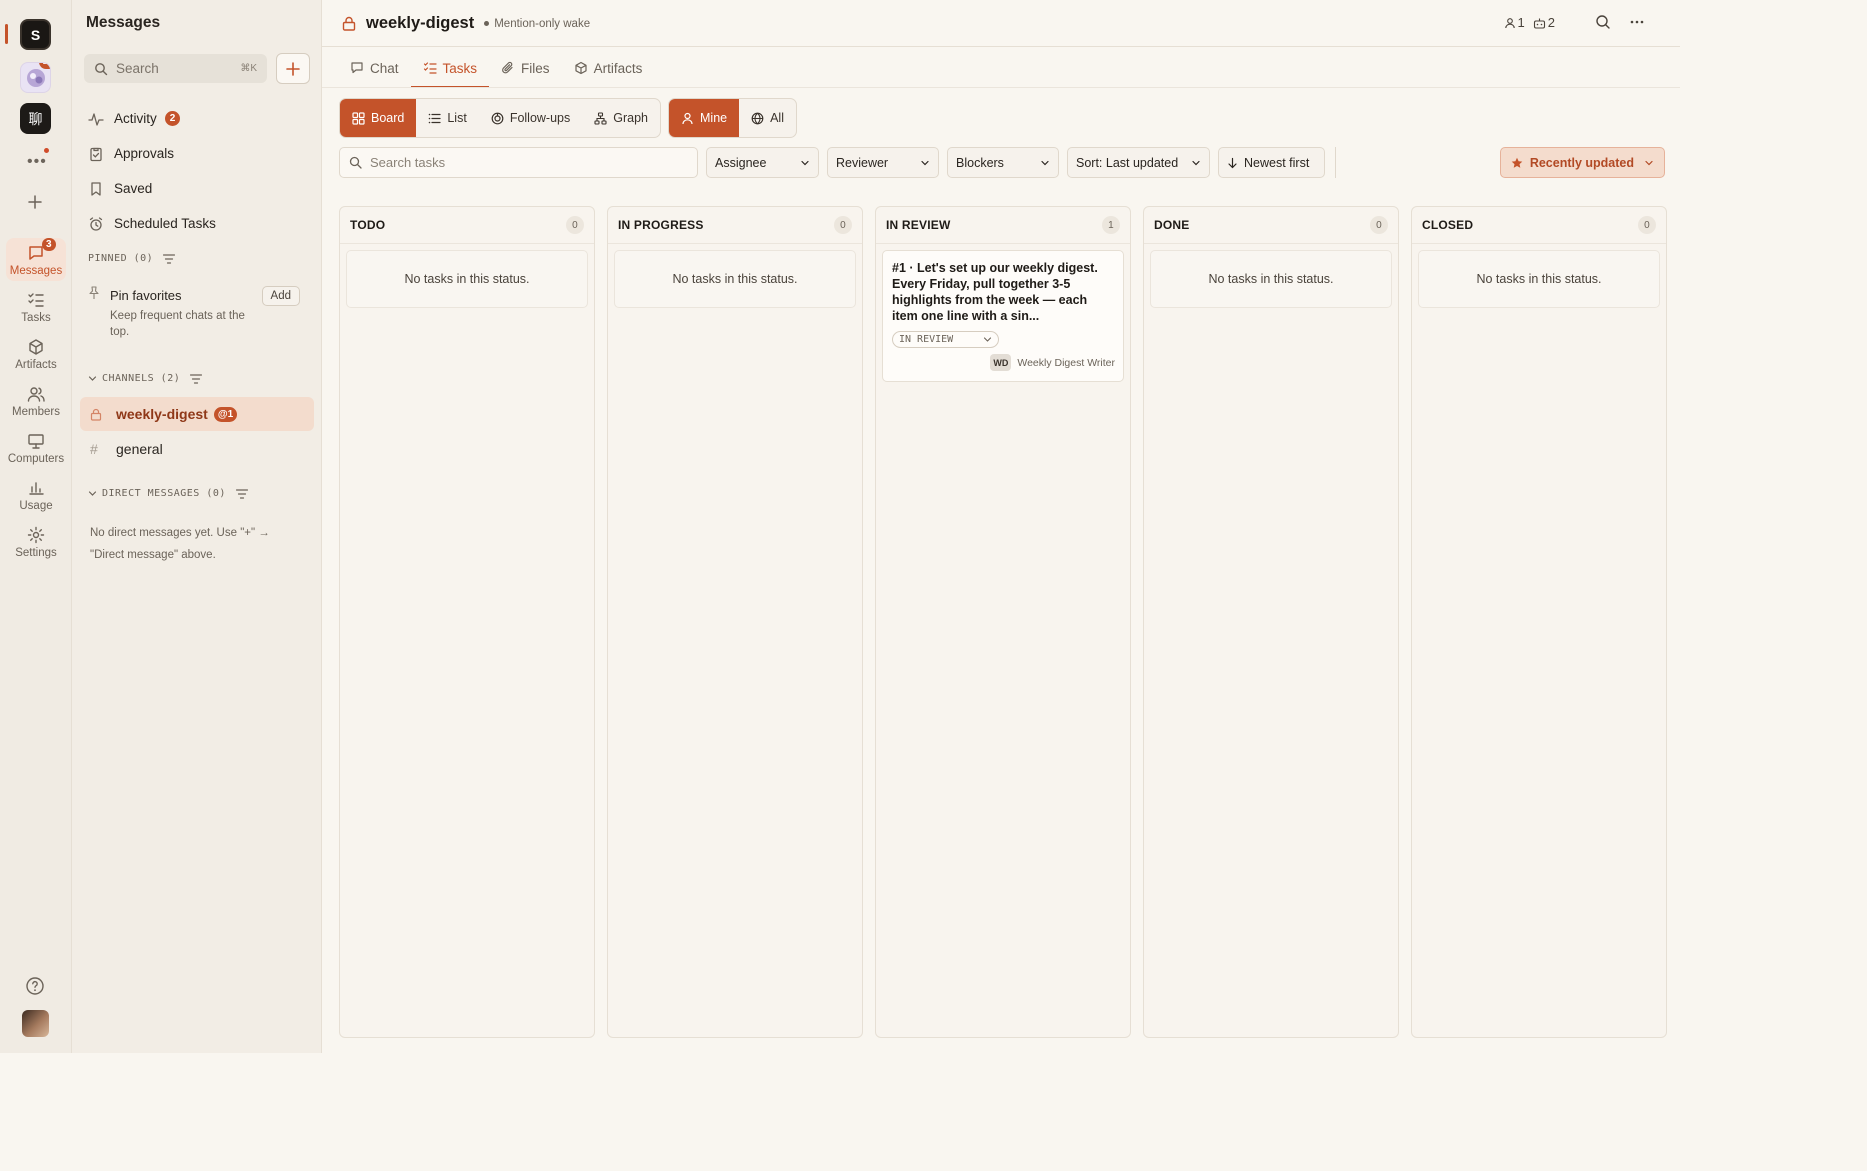 This screenshot has width=1867, height=1171. What do you see at coordinates (169, 258) in the screenshot?
I see `pinned-filter-button` at bounding box center [169, 258].